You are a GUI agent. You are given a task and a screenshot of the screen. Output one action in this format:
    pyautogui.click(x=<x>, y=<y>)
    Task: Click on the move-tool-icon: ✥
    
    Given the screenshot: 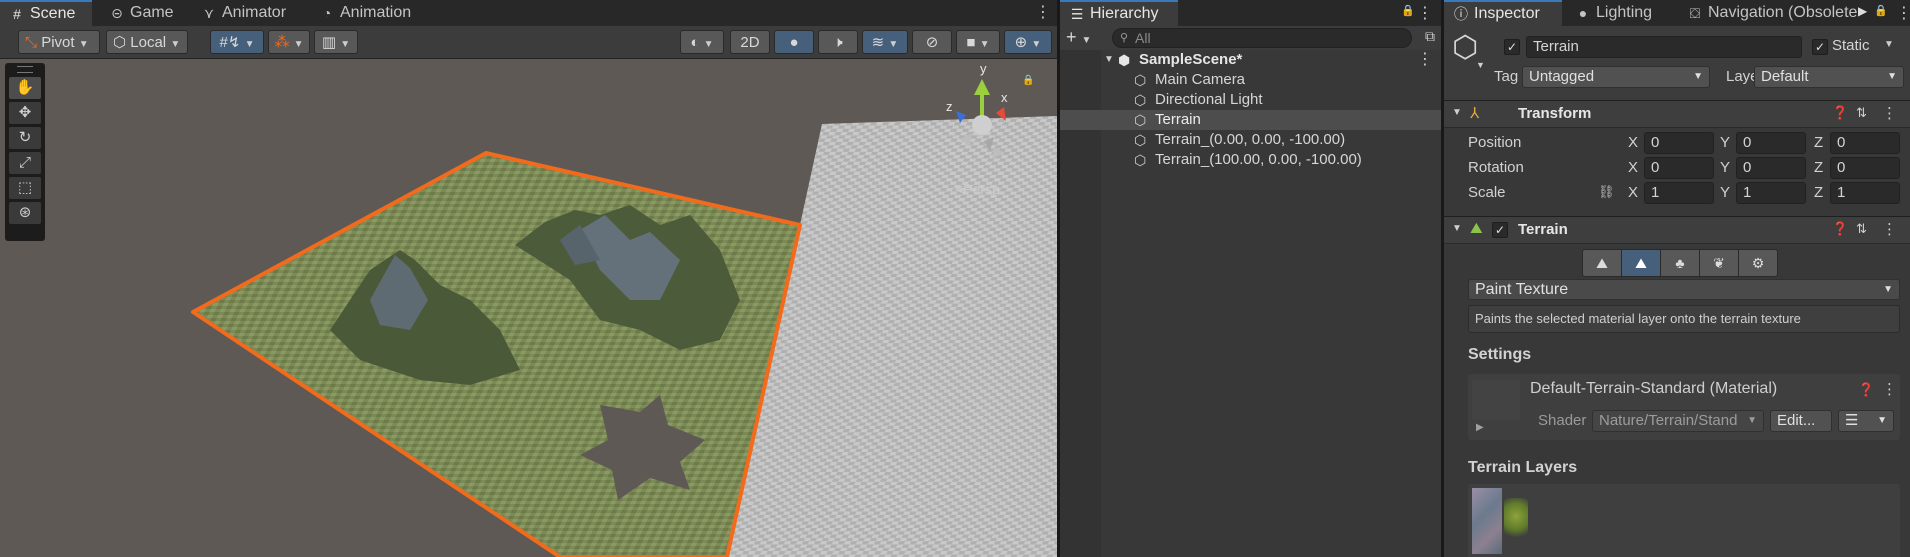 What is the action you would take?
    pyautogui.click(x=25, y=113)
    